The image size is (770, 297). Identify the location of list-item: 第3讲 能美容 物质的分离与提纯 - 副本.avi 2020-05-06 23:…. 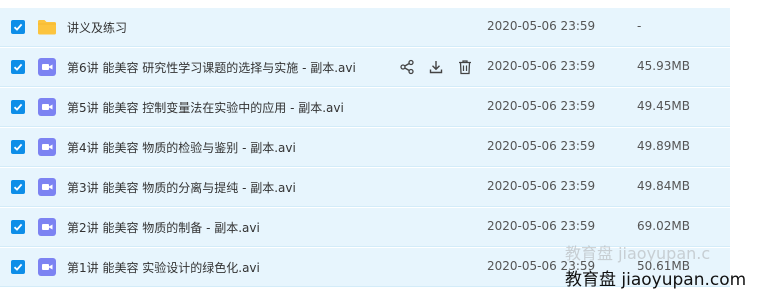
(365, 187).